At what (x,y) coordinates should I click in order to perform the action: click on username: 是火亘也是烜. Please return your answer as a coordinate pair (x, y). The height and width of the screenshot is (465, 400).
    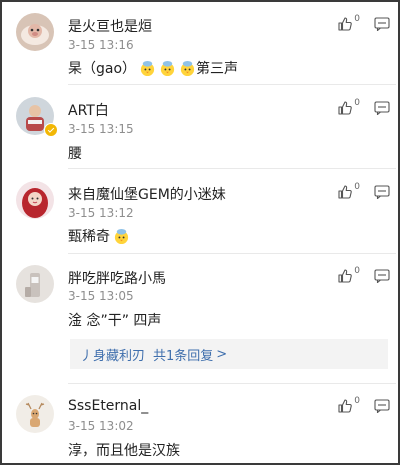
    Looking at the image, I should click on (110, 26).